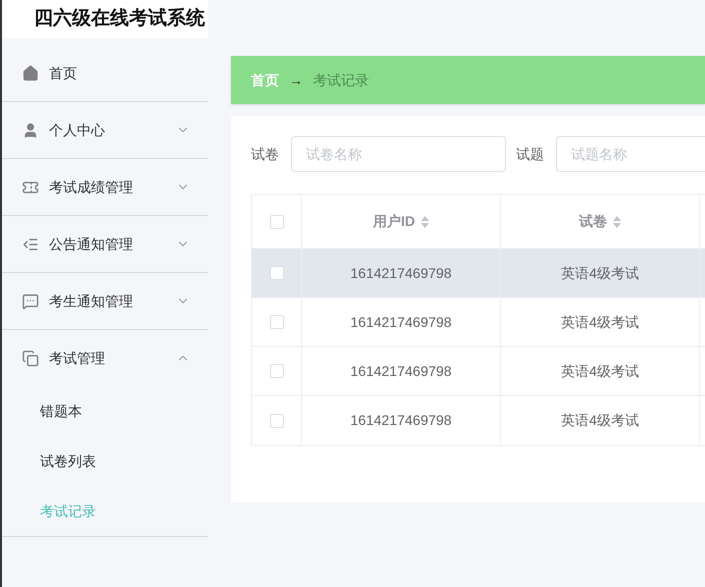 This screenshot has height=587, width=705. What do you see at coordinates (105, 130) in the screenshot?
I see `menu-item: 个人中心` at bounding box center [105, 130].